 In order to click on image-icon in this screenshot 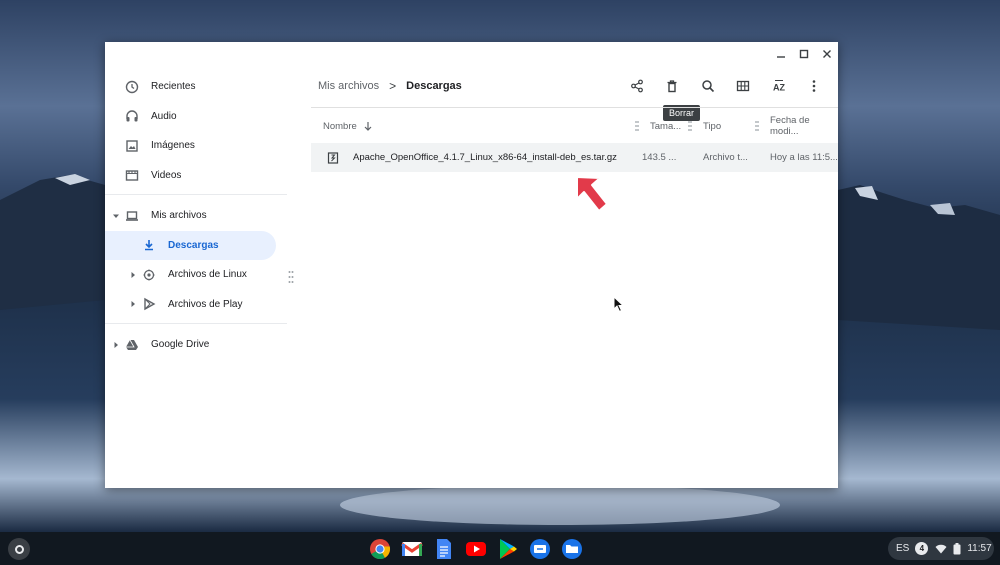, I will do `click(132, 146)`.